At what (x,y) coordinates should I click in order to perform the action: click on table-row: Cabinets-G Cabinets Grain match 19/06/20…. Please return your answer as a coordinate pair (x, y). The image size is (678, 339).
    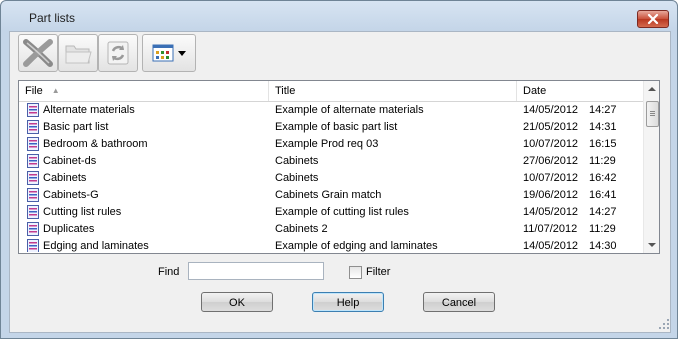
    Looking at the image, I should click on (331, 195).